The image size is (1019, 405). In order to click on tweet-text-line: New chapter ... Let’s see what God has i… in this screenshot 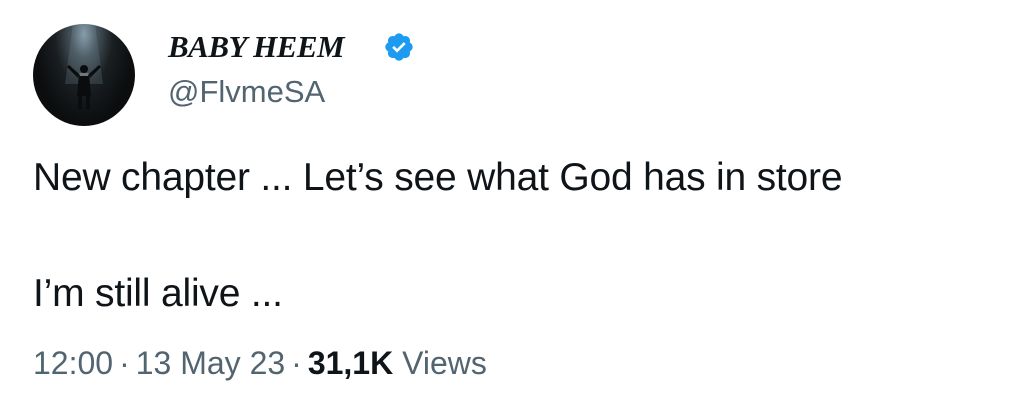, I will do `click(438, 177)`.